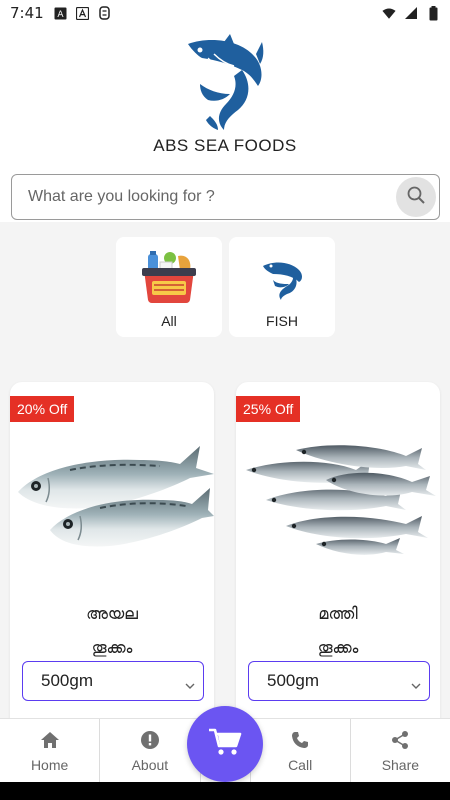  Describe the element at coordinates (338, 613) in the screenshot. I see `product-name: മത്തി` at that location.